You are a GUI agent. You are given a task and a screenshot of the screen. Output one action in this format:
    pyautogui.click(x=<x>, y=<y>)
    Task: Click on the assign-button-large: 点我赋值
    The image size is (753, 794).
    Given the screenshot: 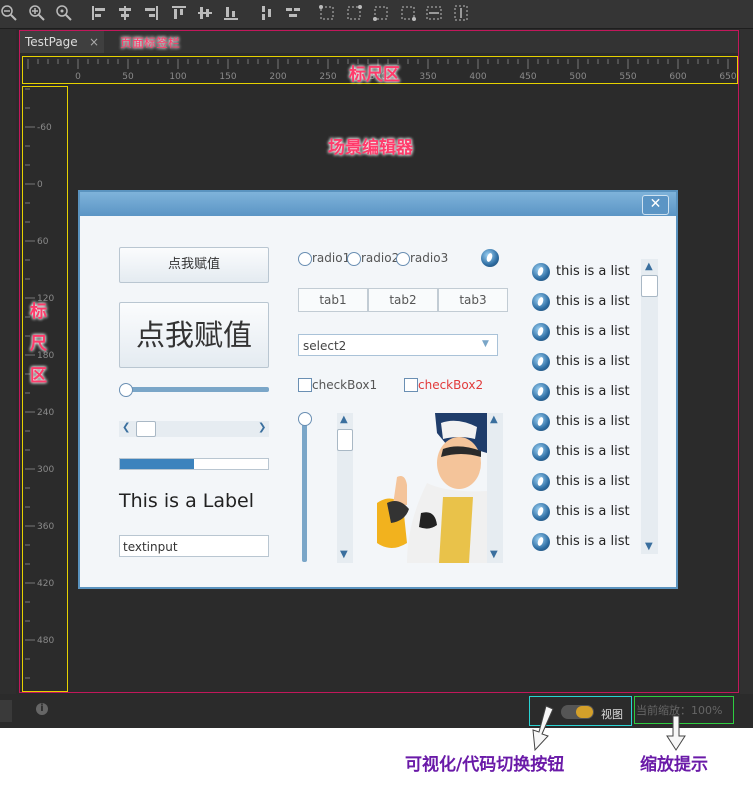 What is the action you would take?
    pyautogui.click(x=194, y=335)
    